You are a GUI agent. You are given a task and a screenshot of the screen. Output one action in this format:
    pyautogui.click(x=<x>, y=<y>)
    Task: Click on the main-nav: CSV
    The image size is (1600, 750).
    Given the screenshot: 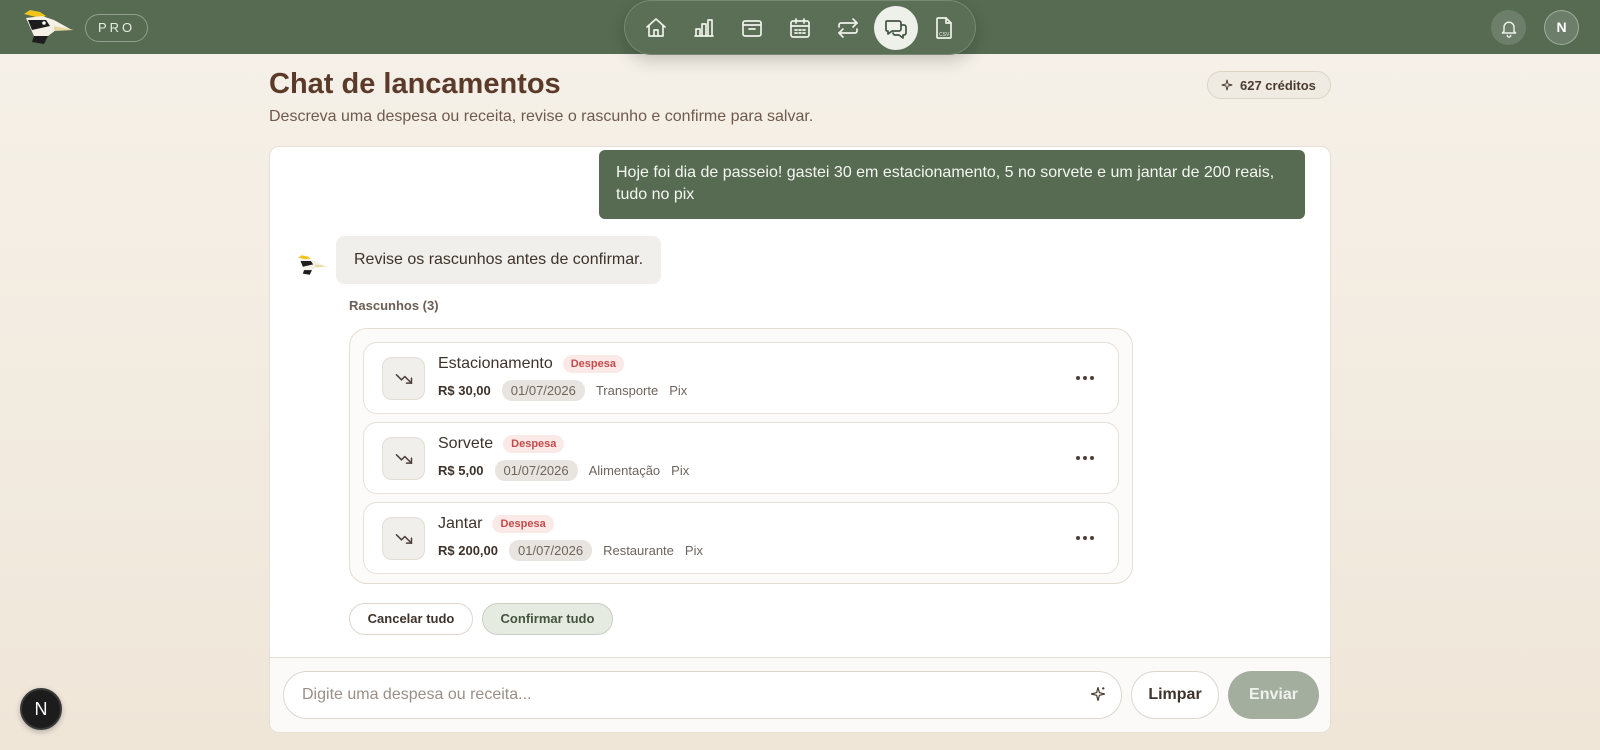 What is the action you would take?
    pyautogui.click(x=800, y=27)
    